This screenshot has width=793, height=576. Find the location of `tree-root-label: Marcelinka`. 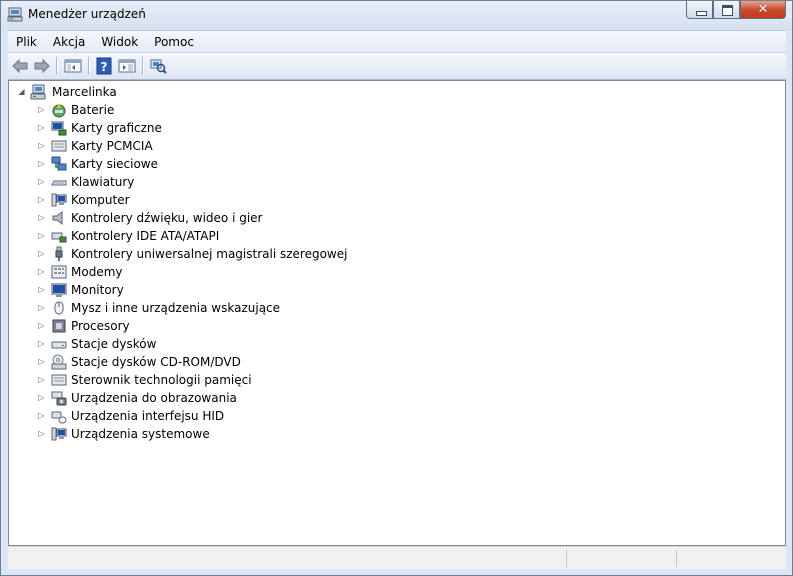

tree-root-label: Marcelinka is located at coordinates (84, 92).